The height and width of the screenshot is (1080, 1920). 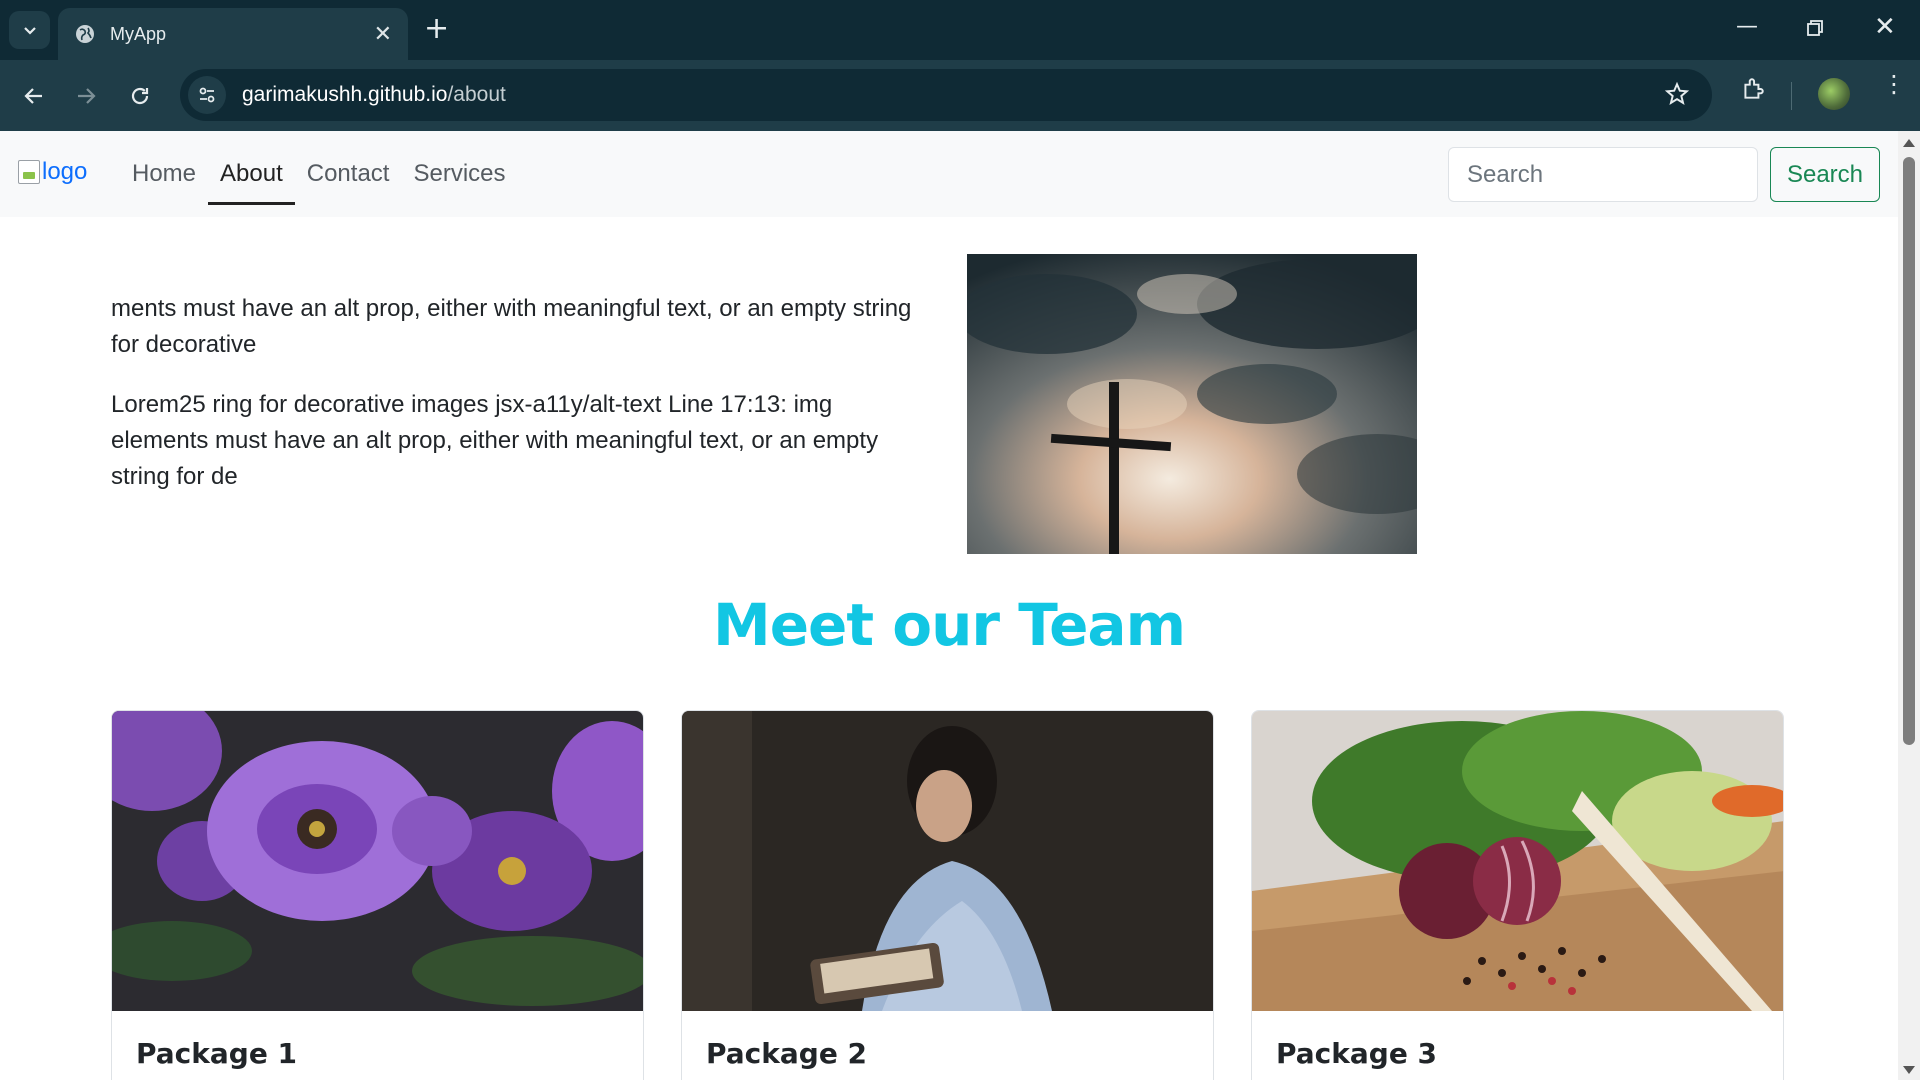 What do you see at coordinates (947, 861) in the screenshot?
I see `reading-woman-image` at bounding box center [947, 861].